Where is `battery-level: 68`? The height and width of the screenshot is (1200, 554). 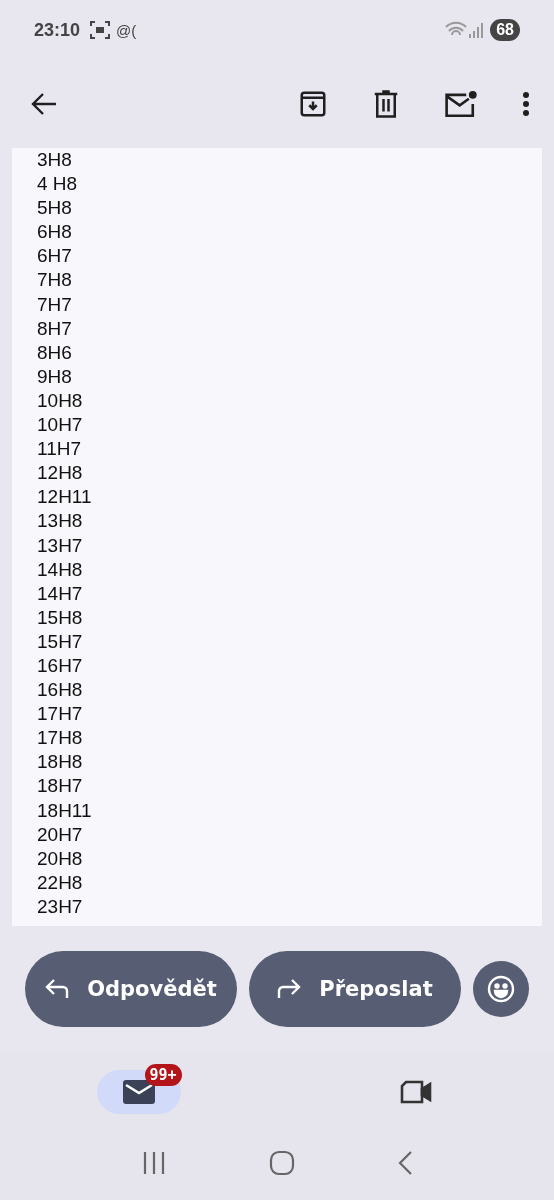 battery-level: 68 is located at coordinates (505, 30).